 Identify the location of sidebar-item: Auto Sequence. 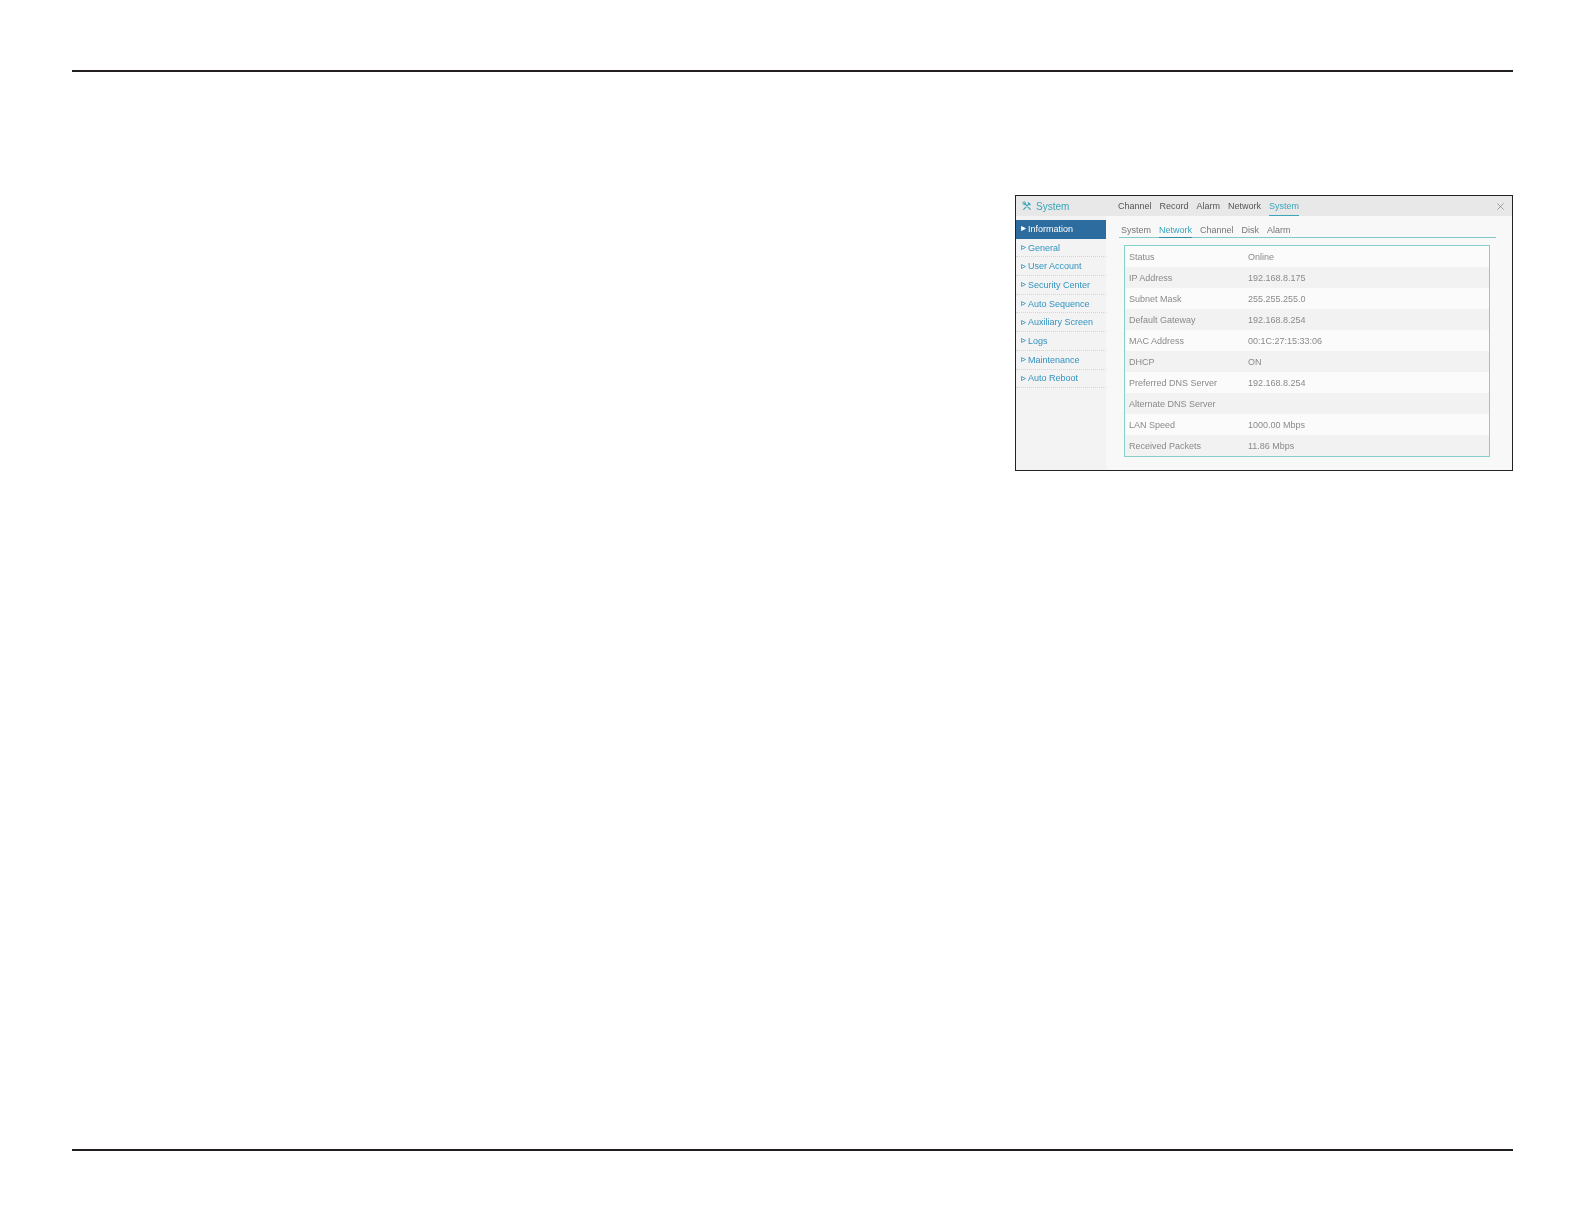
(1061, 304).